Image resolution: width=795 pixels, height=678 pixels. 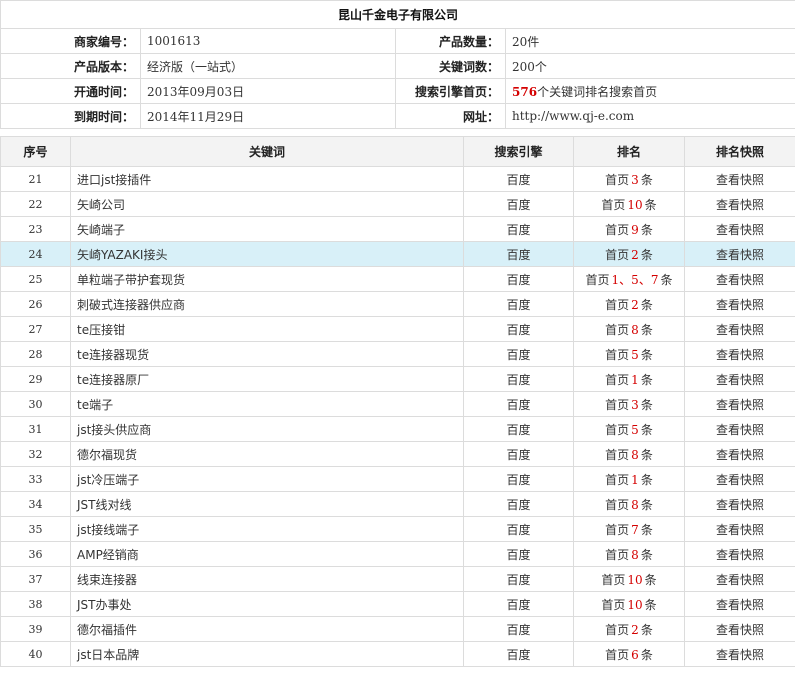 I want to click on row-keyword: te端子, so click(x=267, y=404).